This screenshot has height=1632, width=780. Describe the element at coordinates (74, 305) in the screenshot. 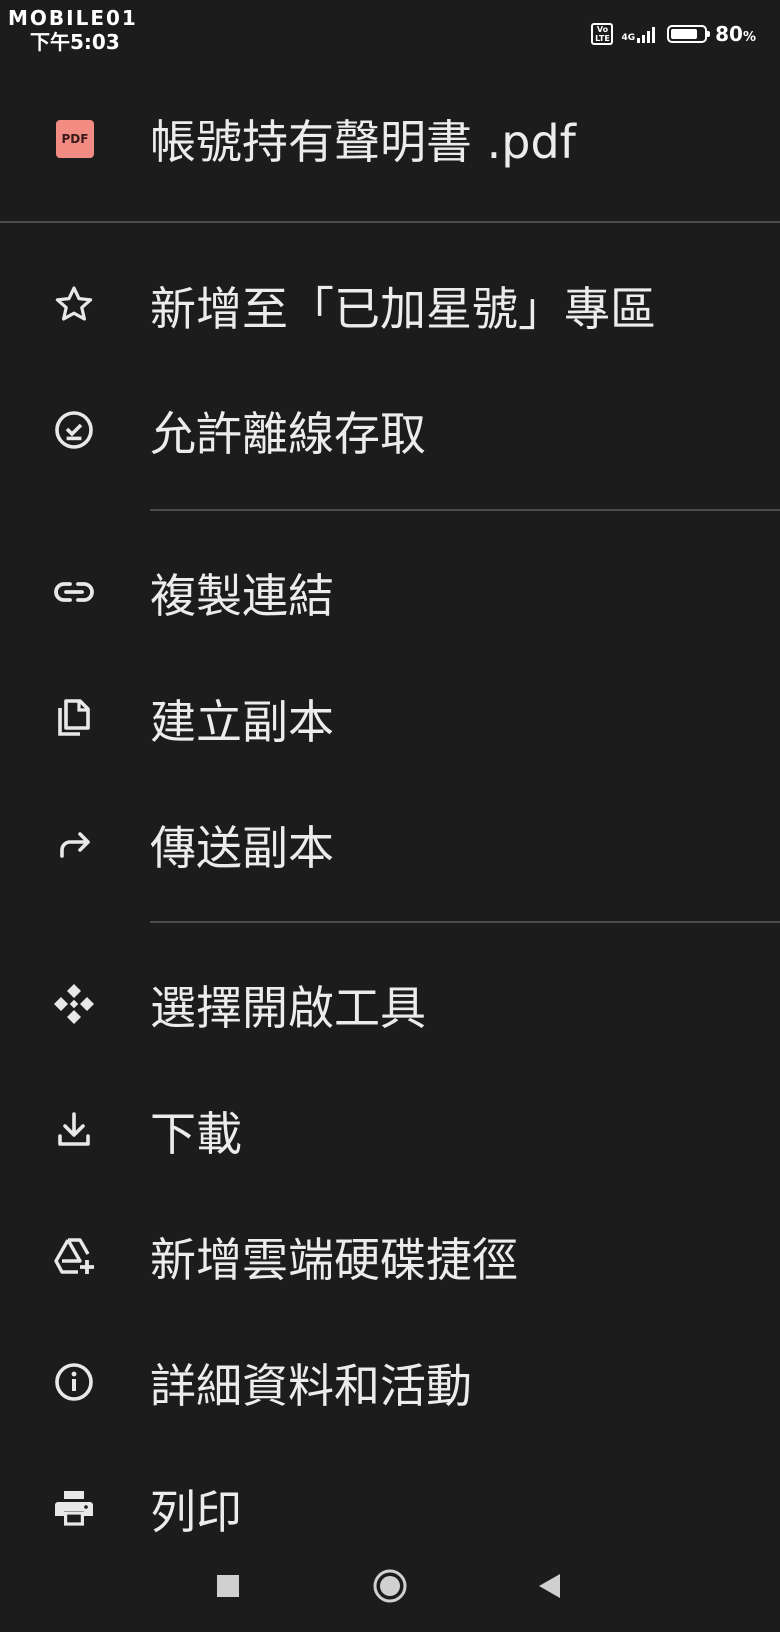

I see `star-outline-icon` at that location.